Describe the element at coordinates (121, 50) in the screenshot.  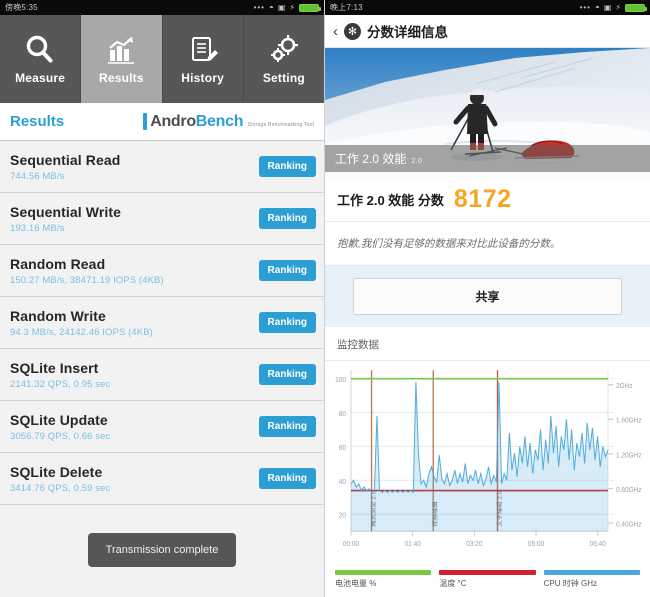
I see `bar-chart-icon` at that location.